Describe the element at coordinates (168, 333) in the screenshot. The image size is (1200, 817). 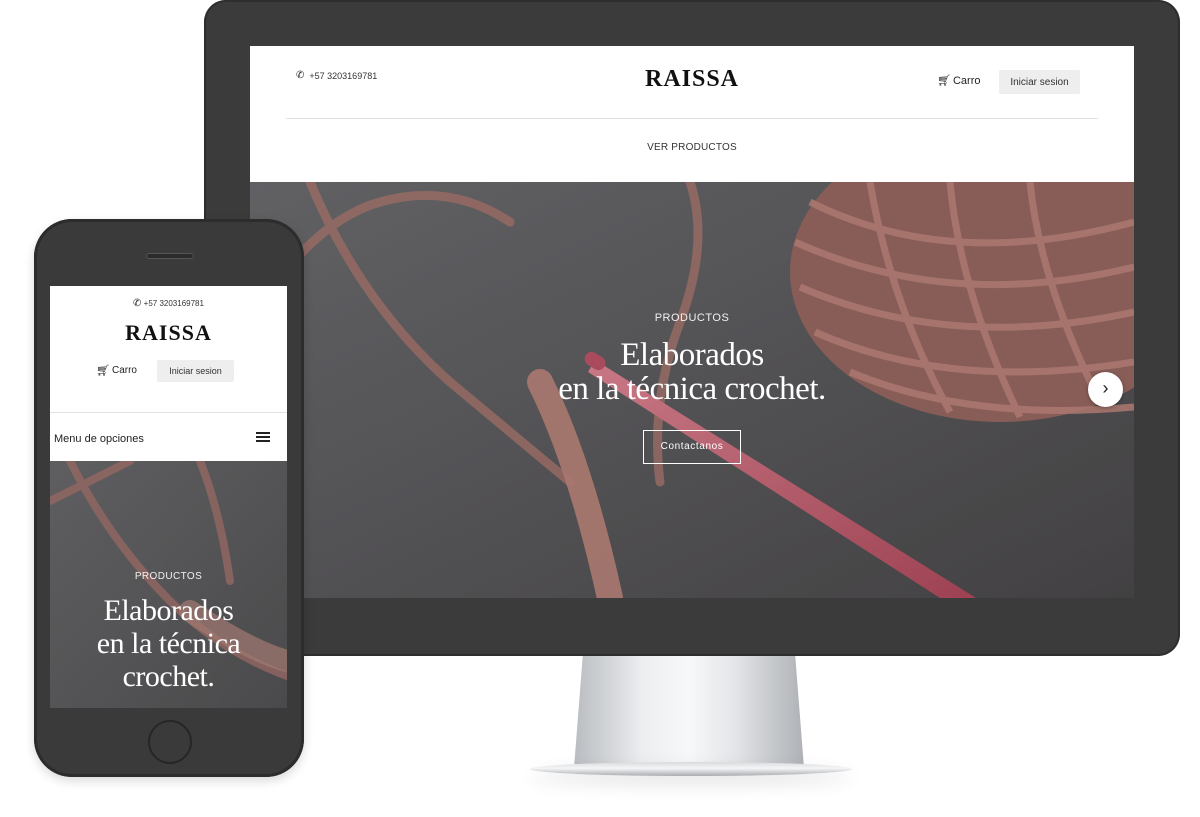
I see `mobile-site-logo: RAISSA` at that location.